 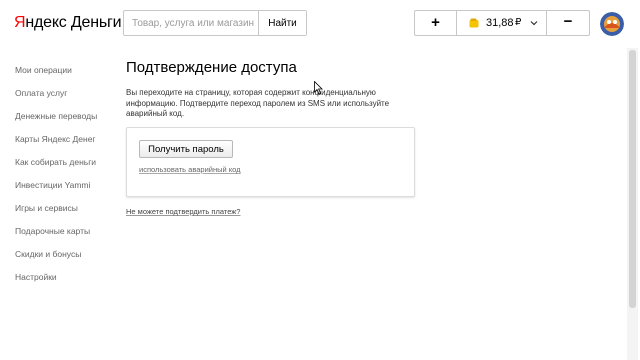 What do you see at coordinates (41, 93) in the screenshot?
I see `sidebar-item-pay-services: Оплата услуг` at bounding box center [41, 93].